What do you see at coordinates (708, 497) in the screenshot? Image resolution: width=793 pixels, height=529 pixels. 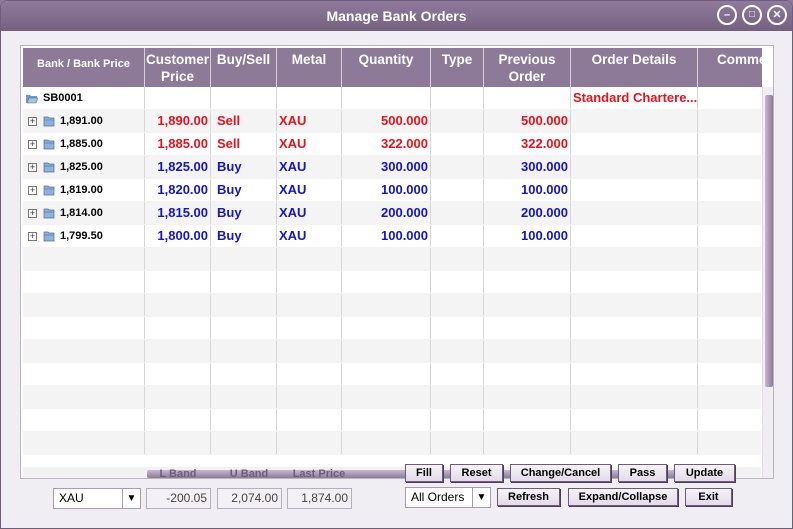 I see `exit-button: Exit` at bounding box center [708, 497].